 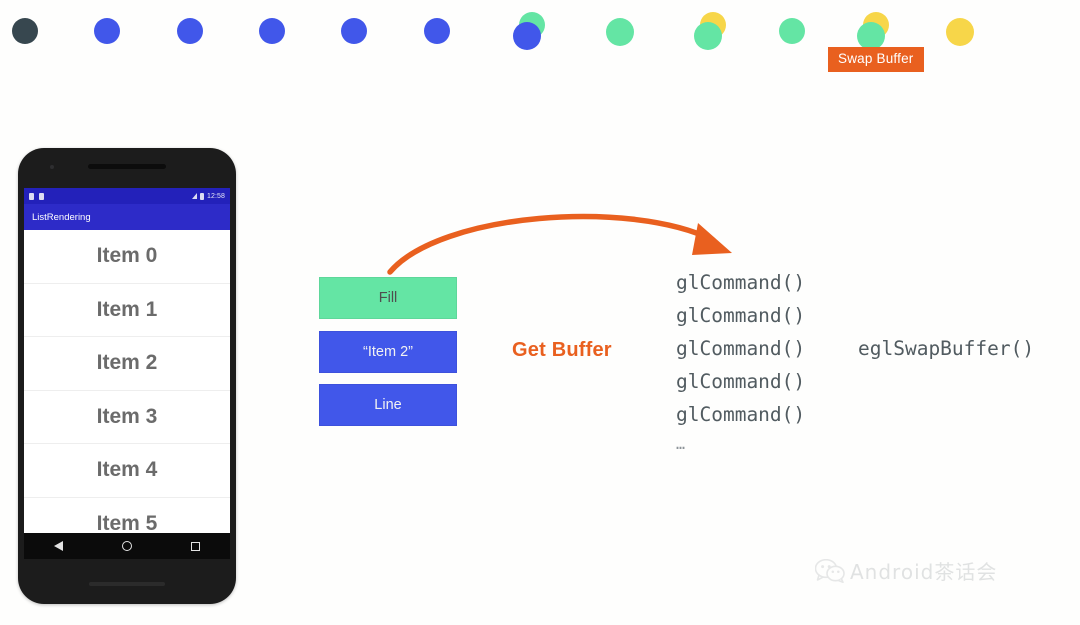 I want to click on bottom-speaker-grille, so click(x=127, y=584).